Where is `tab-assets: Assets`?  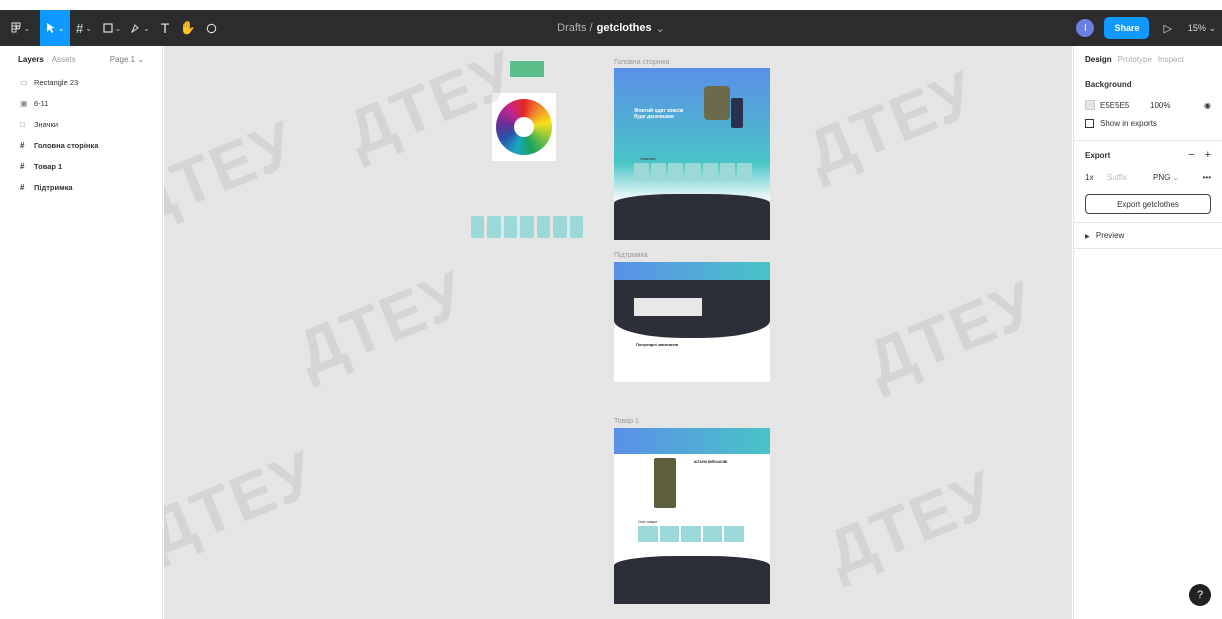
tab-assets: Assets is located at coordinates (64, 59).